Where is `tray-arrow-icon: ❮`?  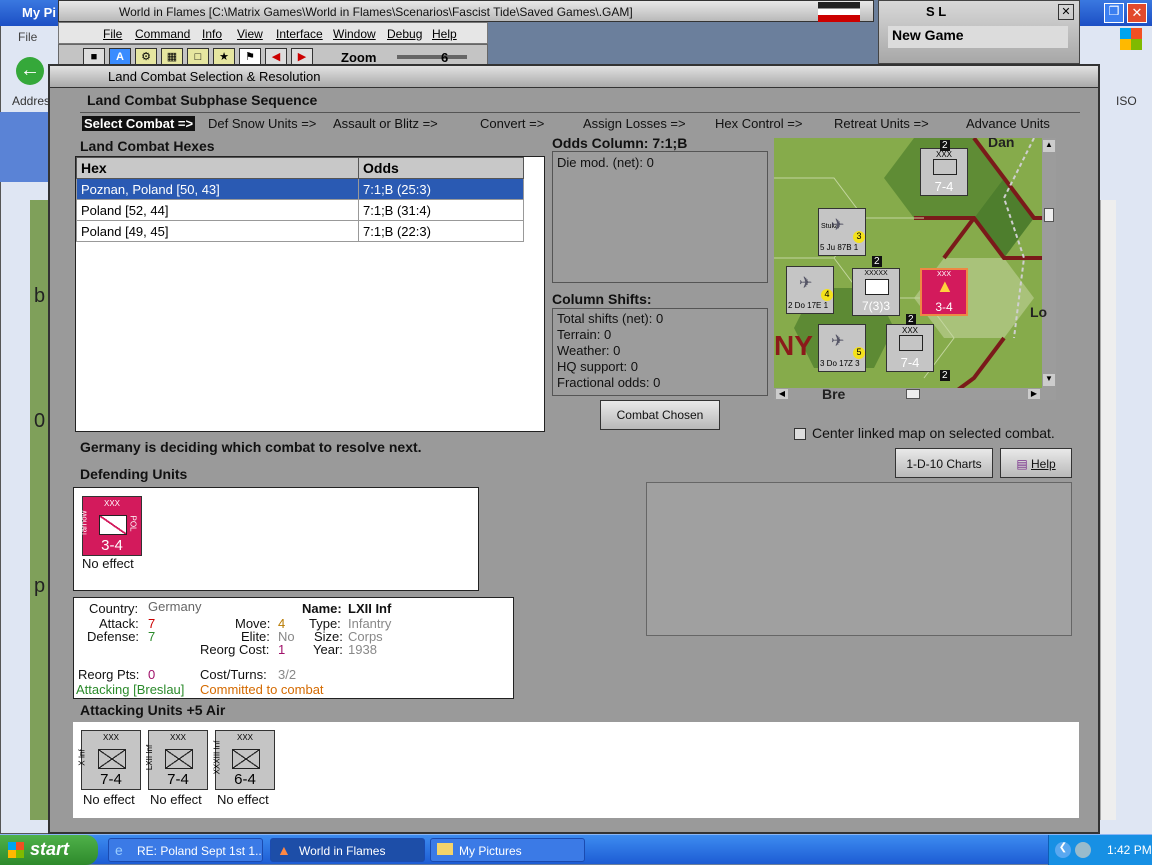 tray-arrow-icon: ❮ is located at coordinates (1063, 850).